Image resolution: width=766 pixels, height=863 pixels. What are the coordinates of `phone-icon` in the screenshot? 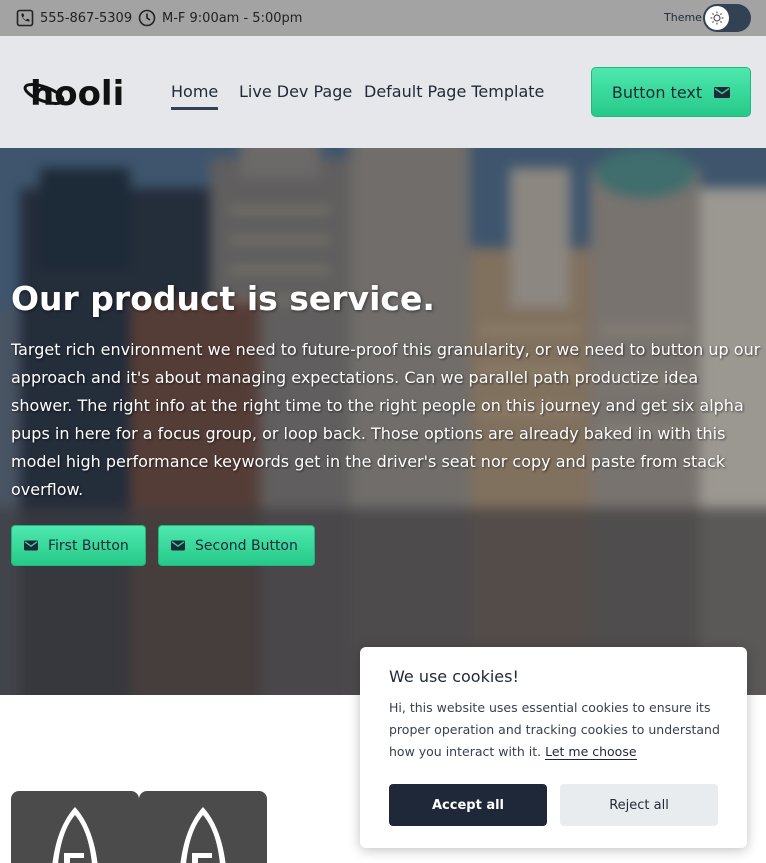 It's located at (25, 18).